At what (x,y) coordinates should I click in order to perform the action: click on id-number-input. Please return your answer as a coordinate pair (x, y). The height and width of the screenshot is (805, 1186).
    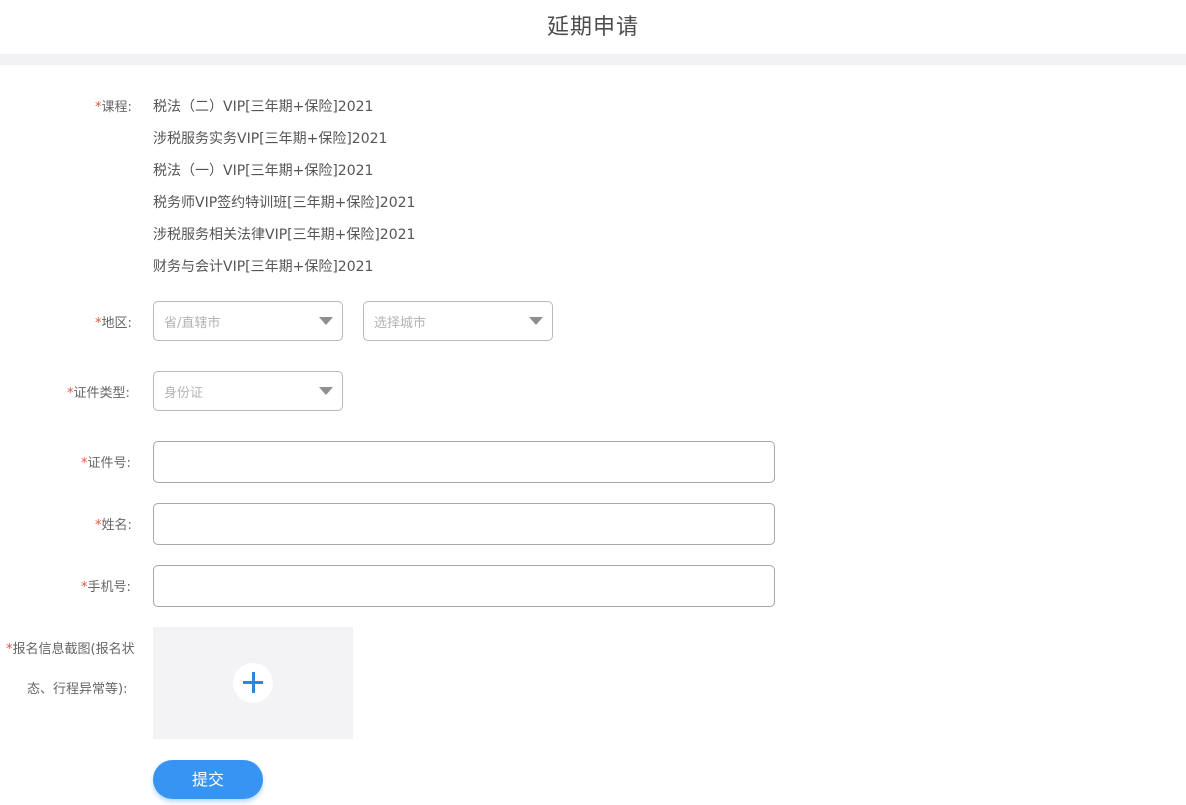
    Looking at the image, I should click on (464, 462).